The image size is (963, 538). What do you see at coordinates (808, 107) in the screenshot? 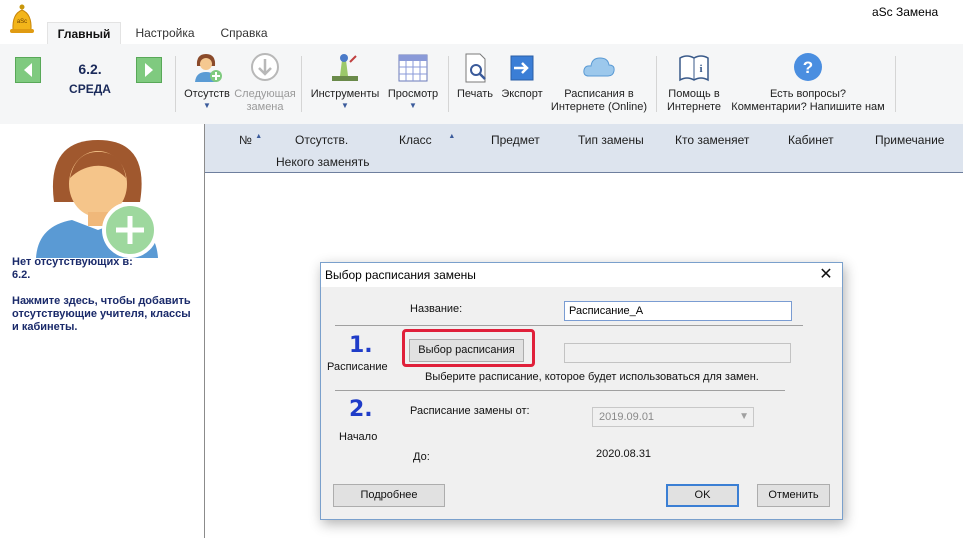
I see `feedback-label-2: Комментарии? Напишите нам` at bounding box center [808, 107].